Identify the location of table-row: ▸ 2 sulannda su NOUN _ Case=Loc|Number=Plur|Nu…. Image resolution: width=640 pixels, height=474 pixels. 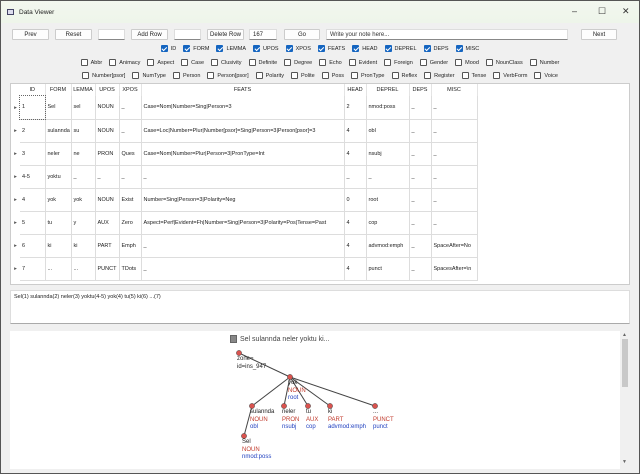
(244, 131).